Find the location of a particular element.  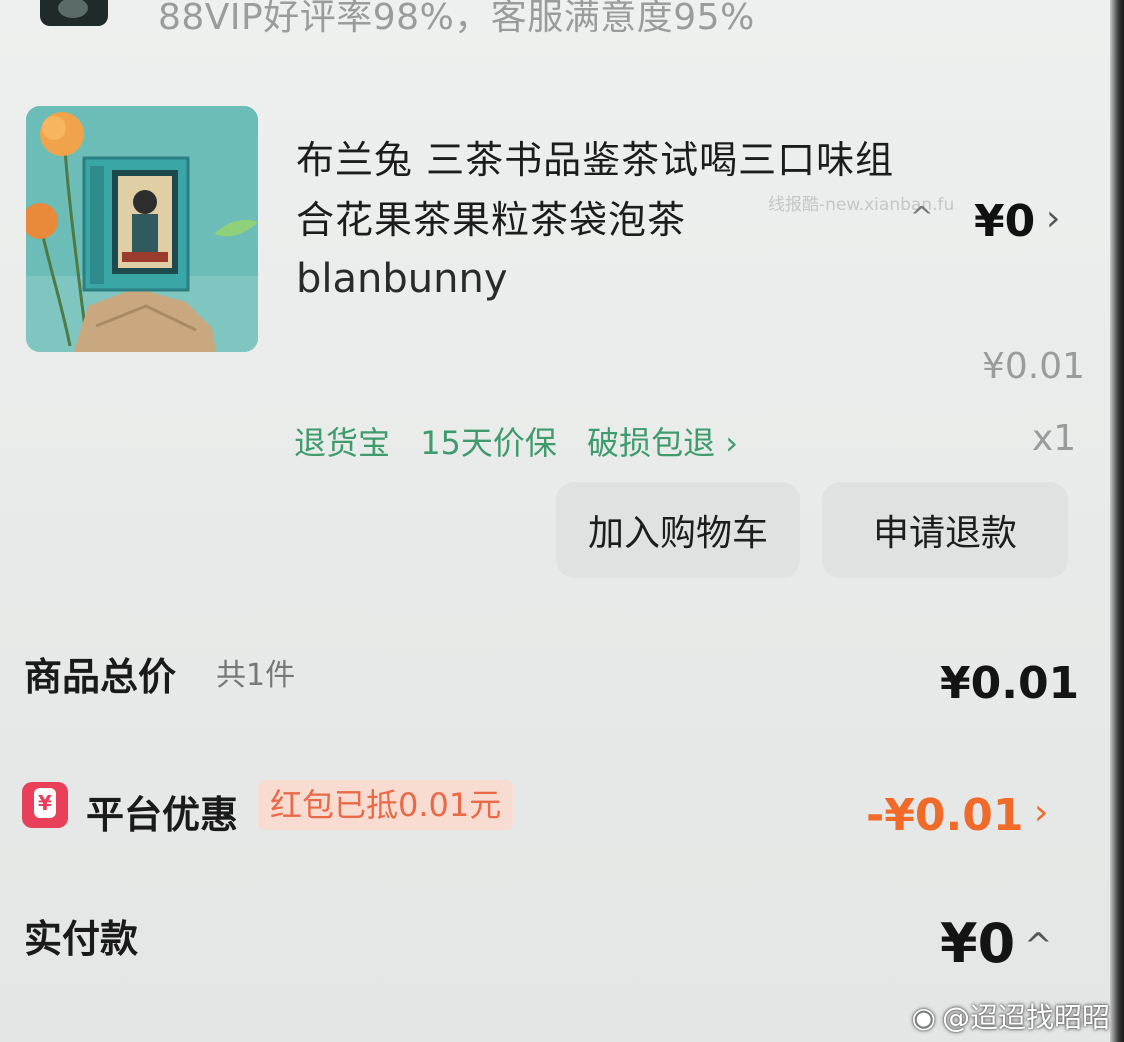

total-count: 共1件 is located at coordinates (256, 675).